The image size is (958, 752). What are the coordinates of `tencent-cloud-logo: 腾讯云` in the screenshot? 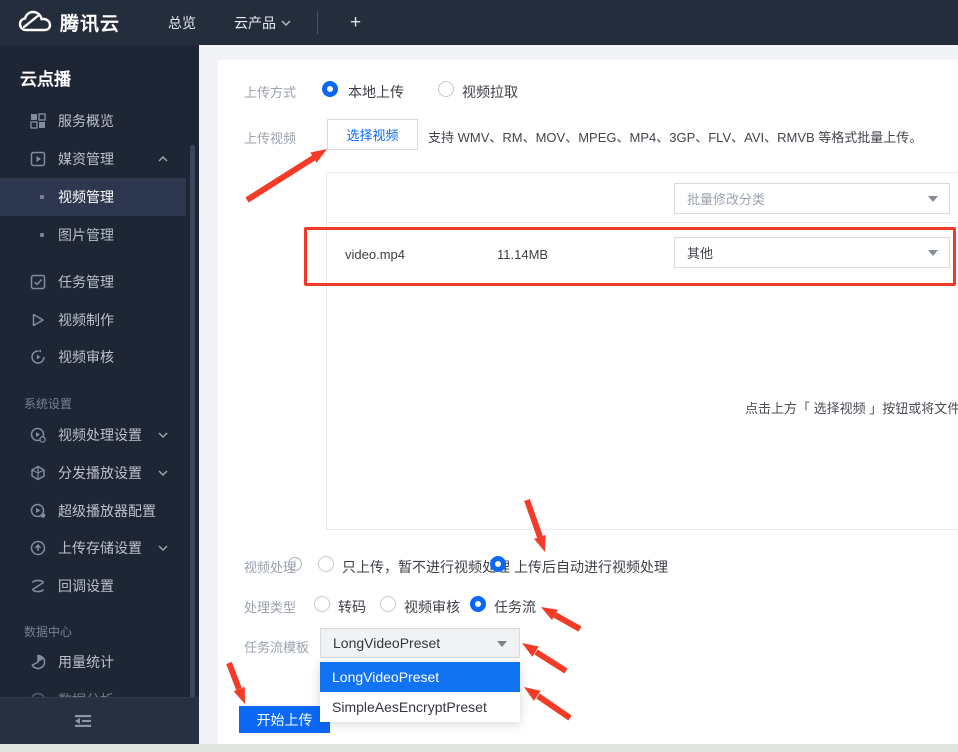 It's located at (69, 22).